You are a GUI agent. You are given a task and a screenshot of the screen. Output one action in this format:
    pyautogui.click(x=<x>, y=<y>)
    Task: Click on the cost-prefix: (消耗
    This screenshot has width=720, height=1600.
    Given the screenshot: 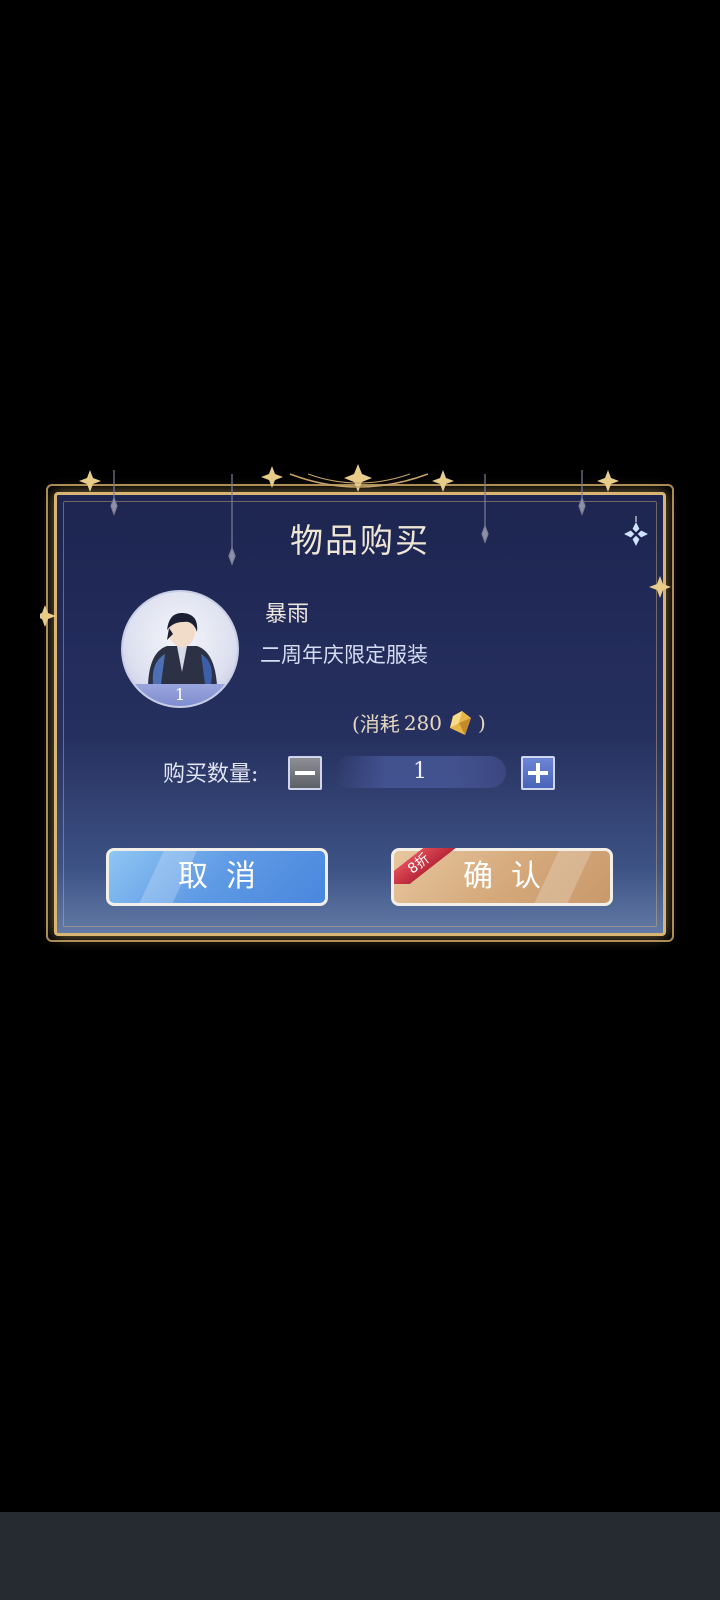 What is the action you would take?
    pyautogui.click(x=376, y=724)
    